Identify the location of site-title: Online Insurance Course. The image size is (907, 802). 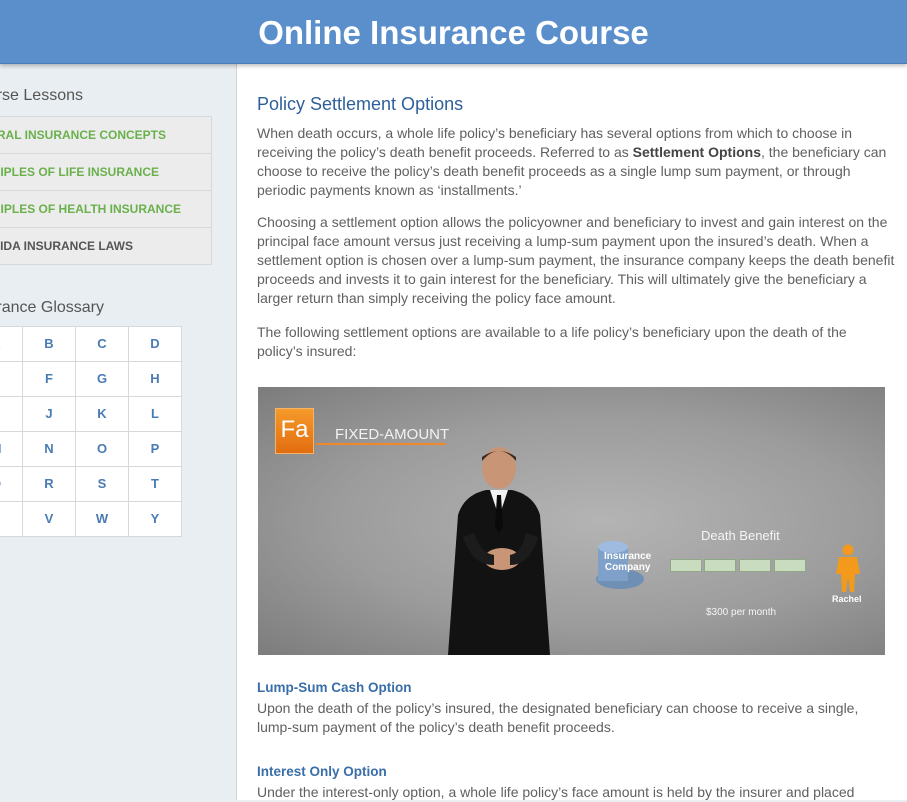
(453, 32).